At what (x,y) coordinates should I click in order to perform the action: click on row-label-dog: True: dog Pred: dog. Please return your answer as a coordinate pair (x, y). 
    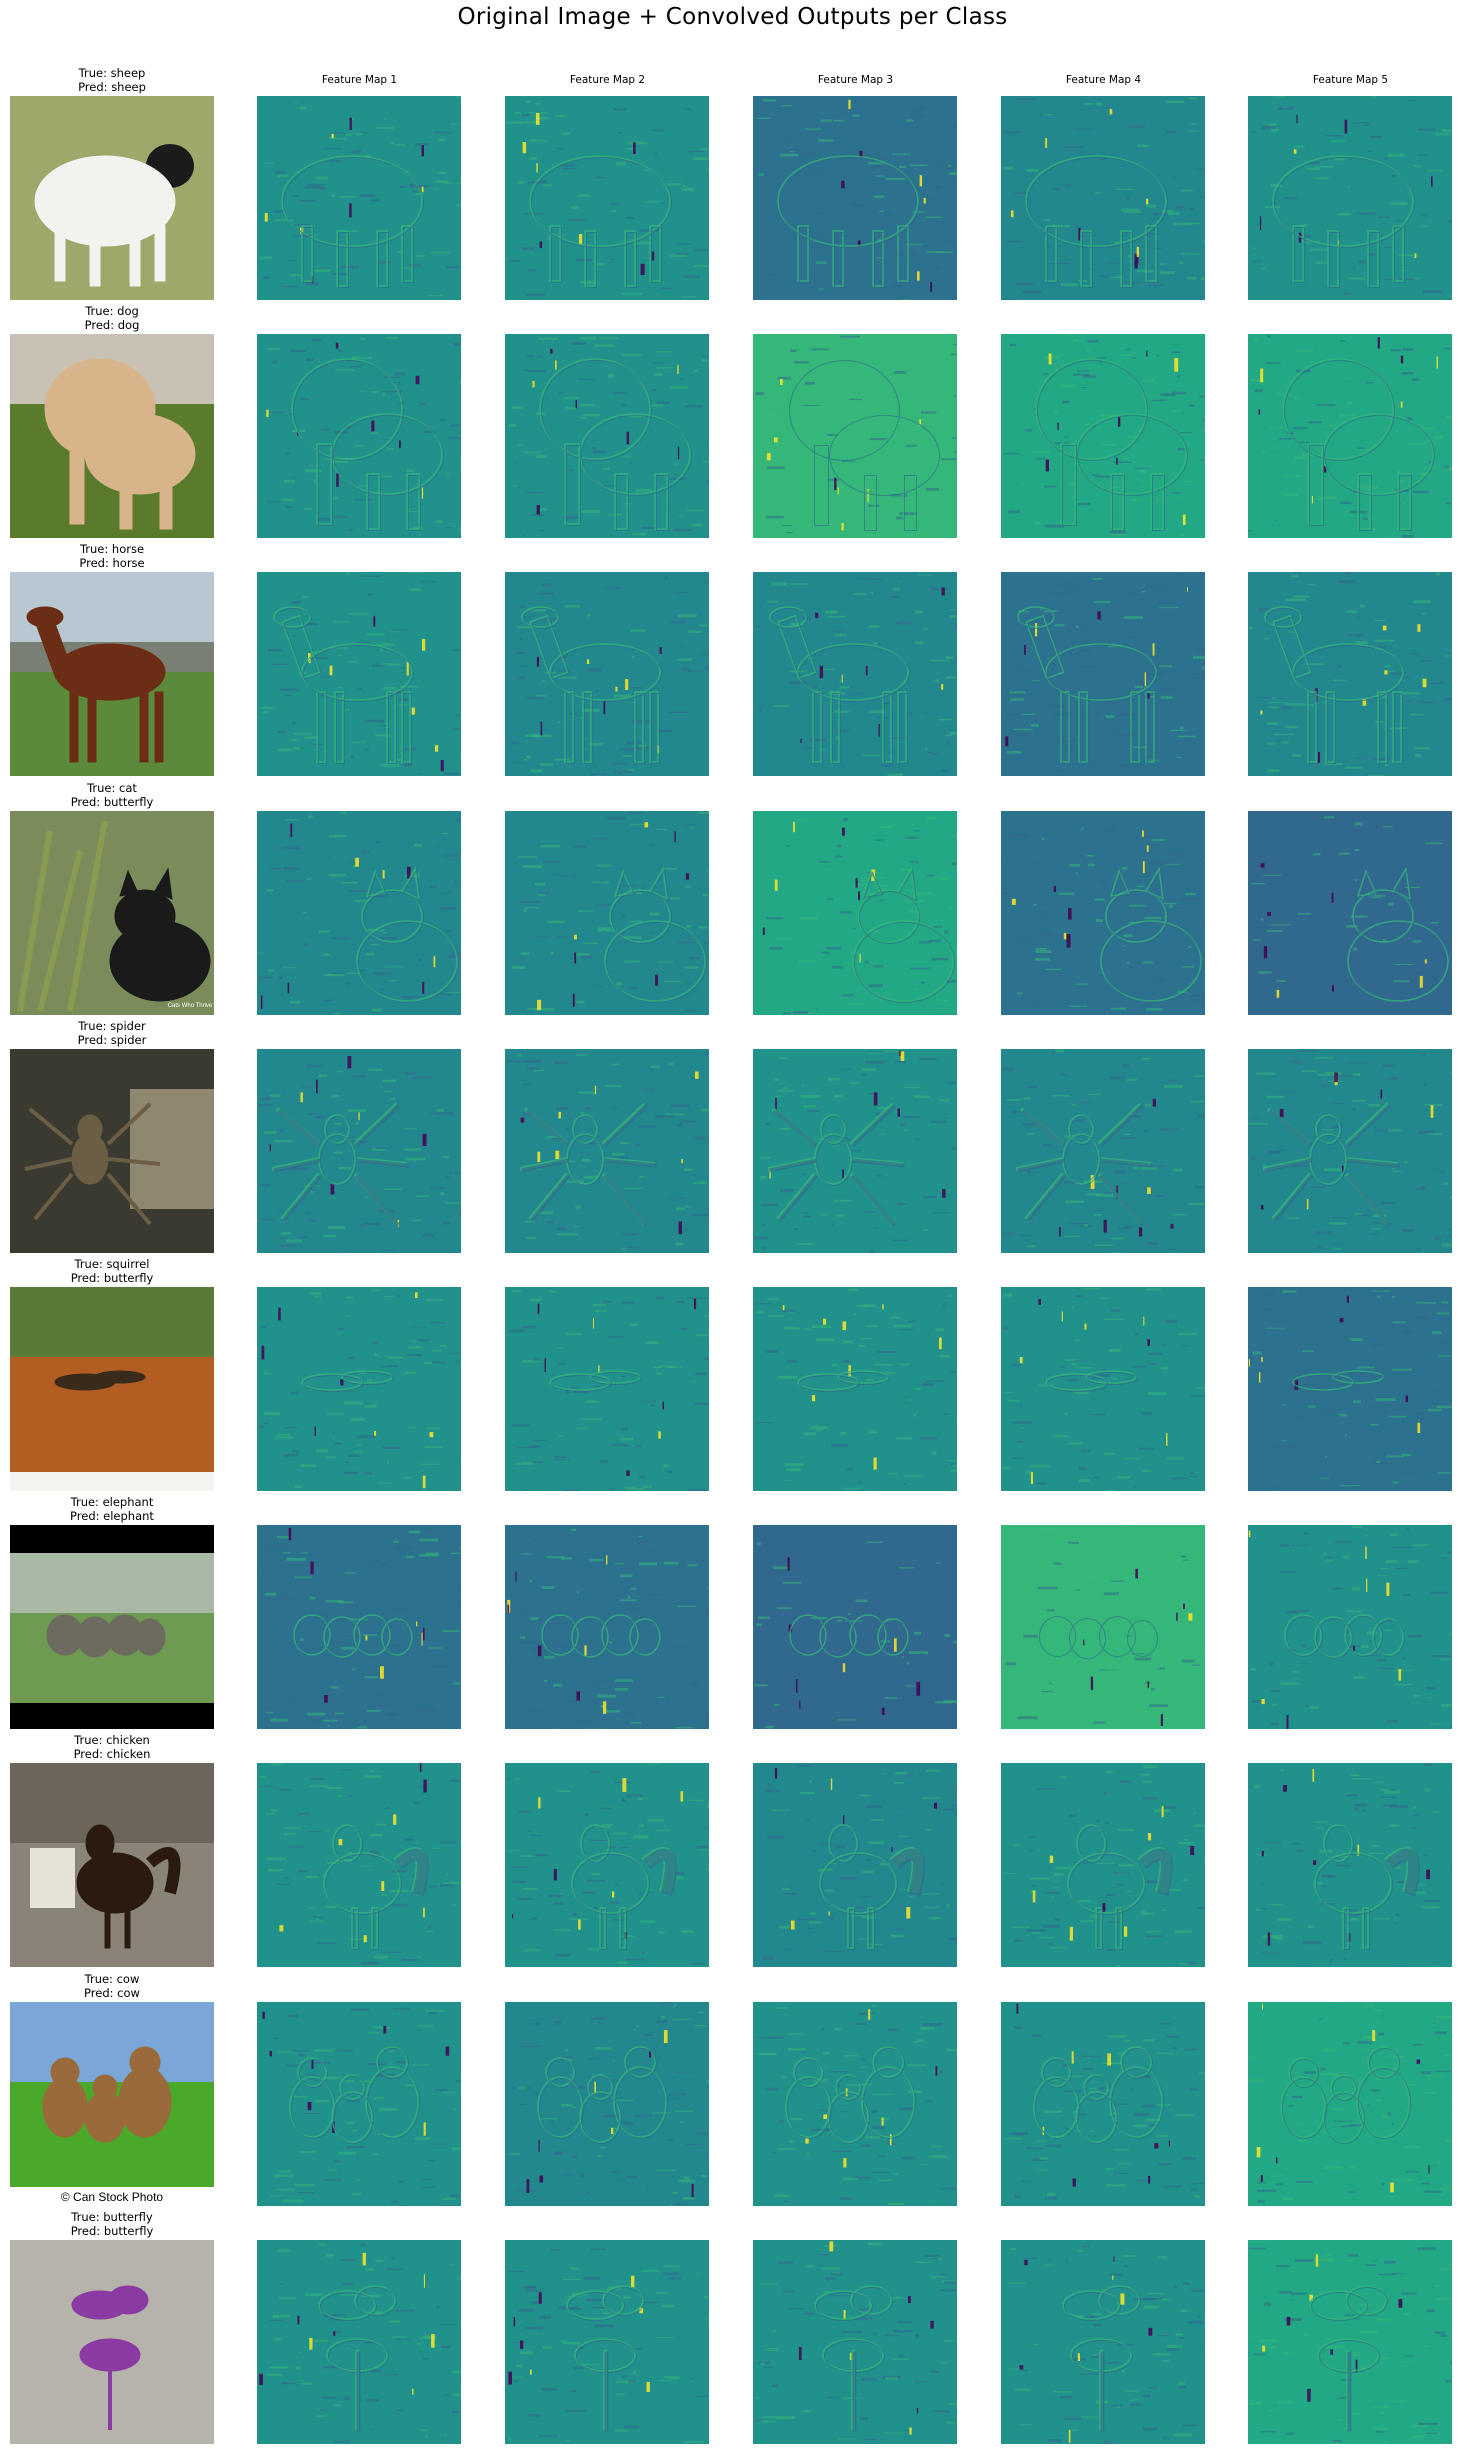
    Looking at the image, I should click on (112, 318).